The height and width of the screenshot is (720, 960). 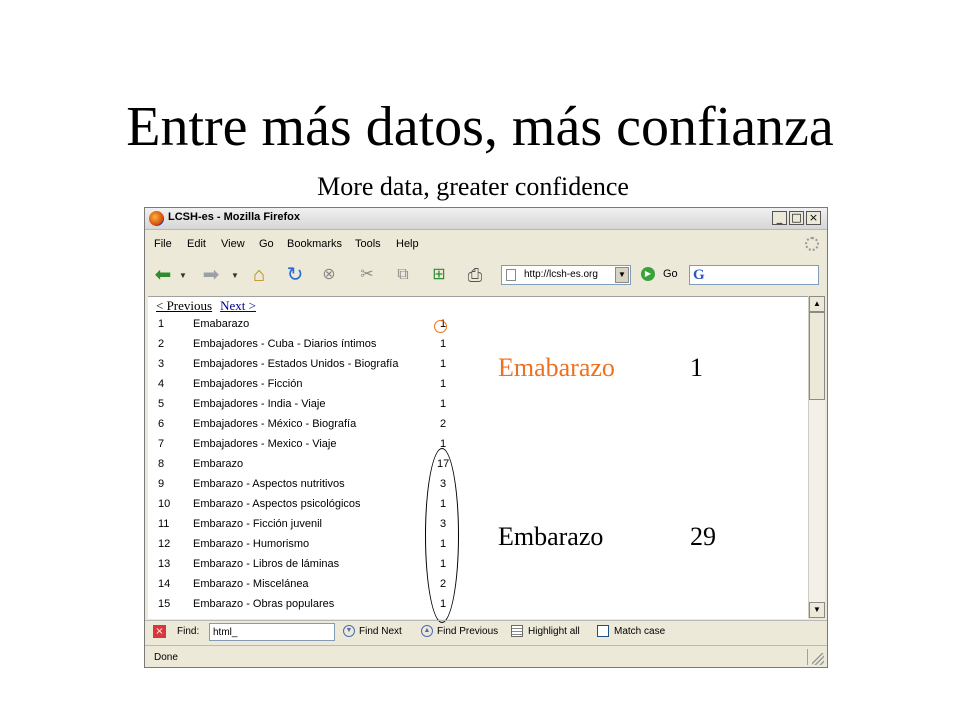 I want to click on find-label: Find:, so click(x=188, y=631).